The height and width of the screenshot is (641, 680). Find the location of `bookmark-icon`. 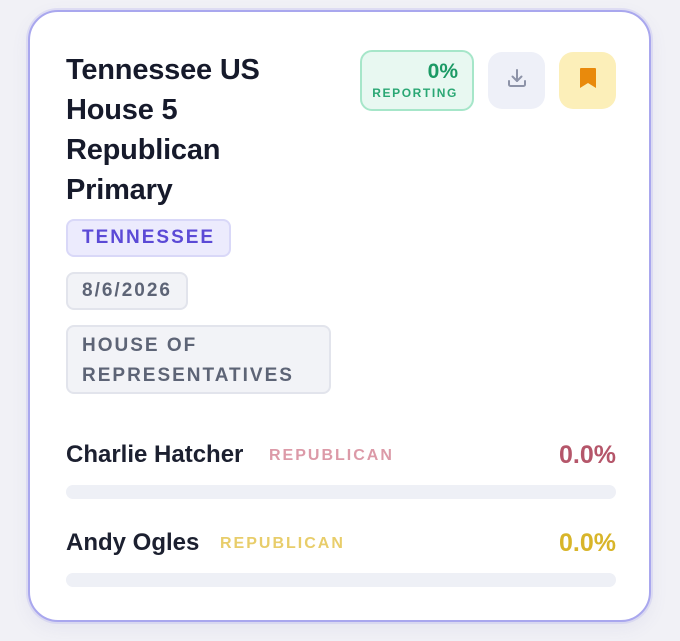

bookmark-icon is located at coordinates (588, 80).